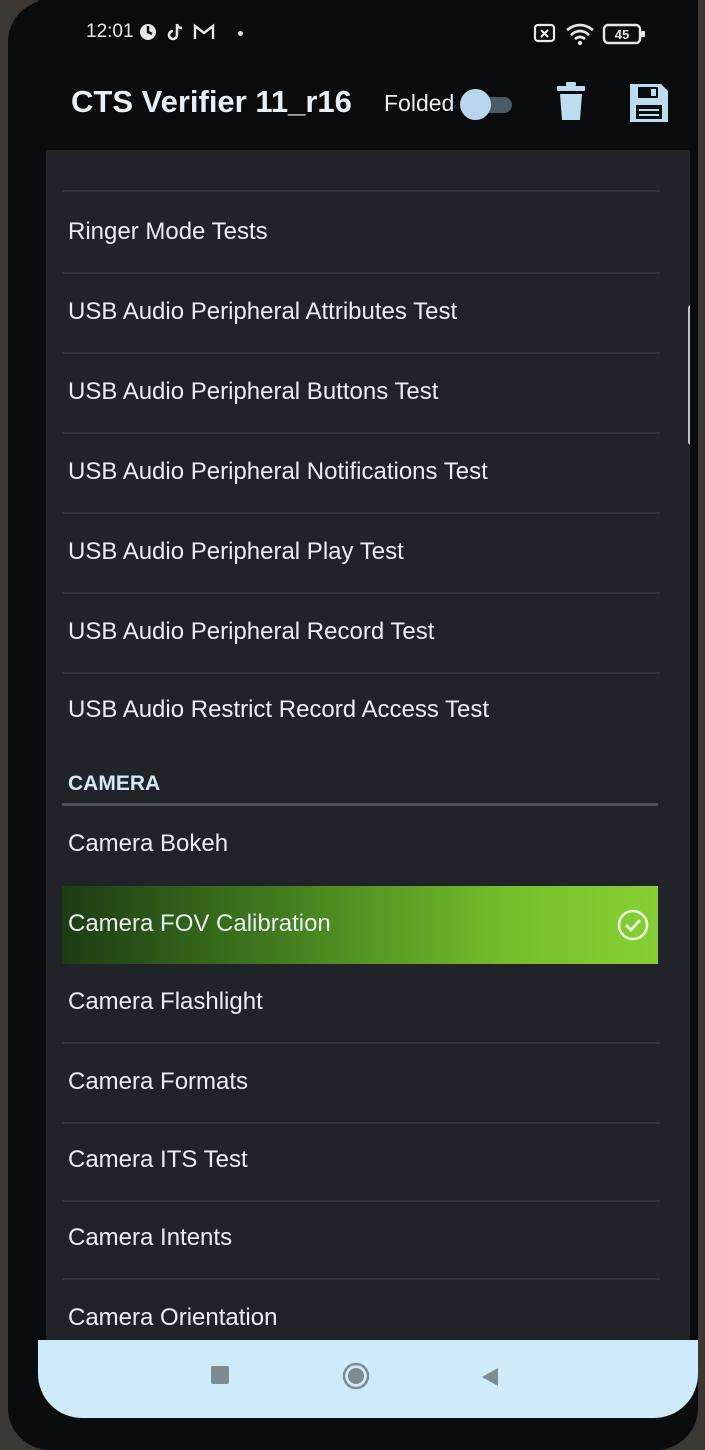 This screenshot has width=705, height=1450. What do you see at coordinates (361, 171) in the screenshot?
I see `list-item-partial` at bounding box center [361, 171].